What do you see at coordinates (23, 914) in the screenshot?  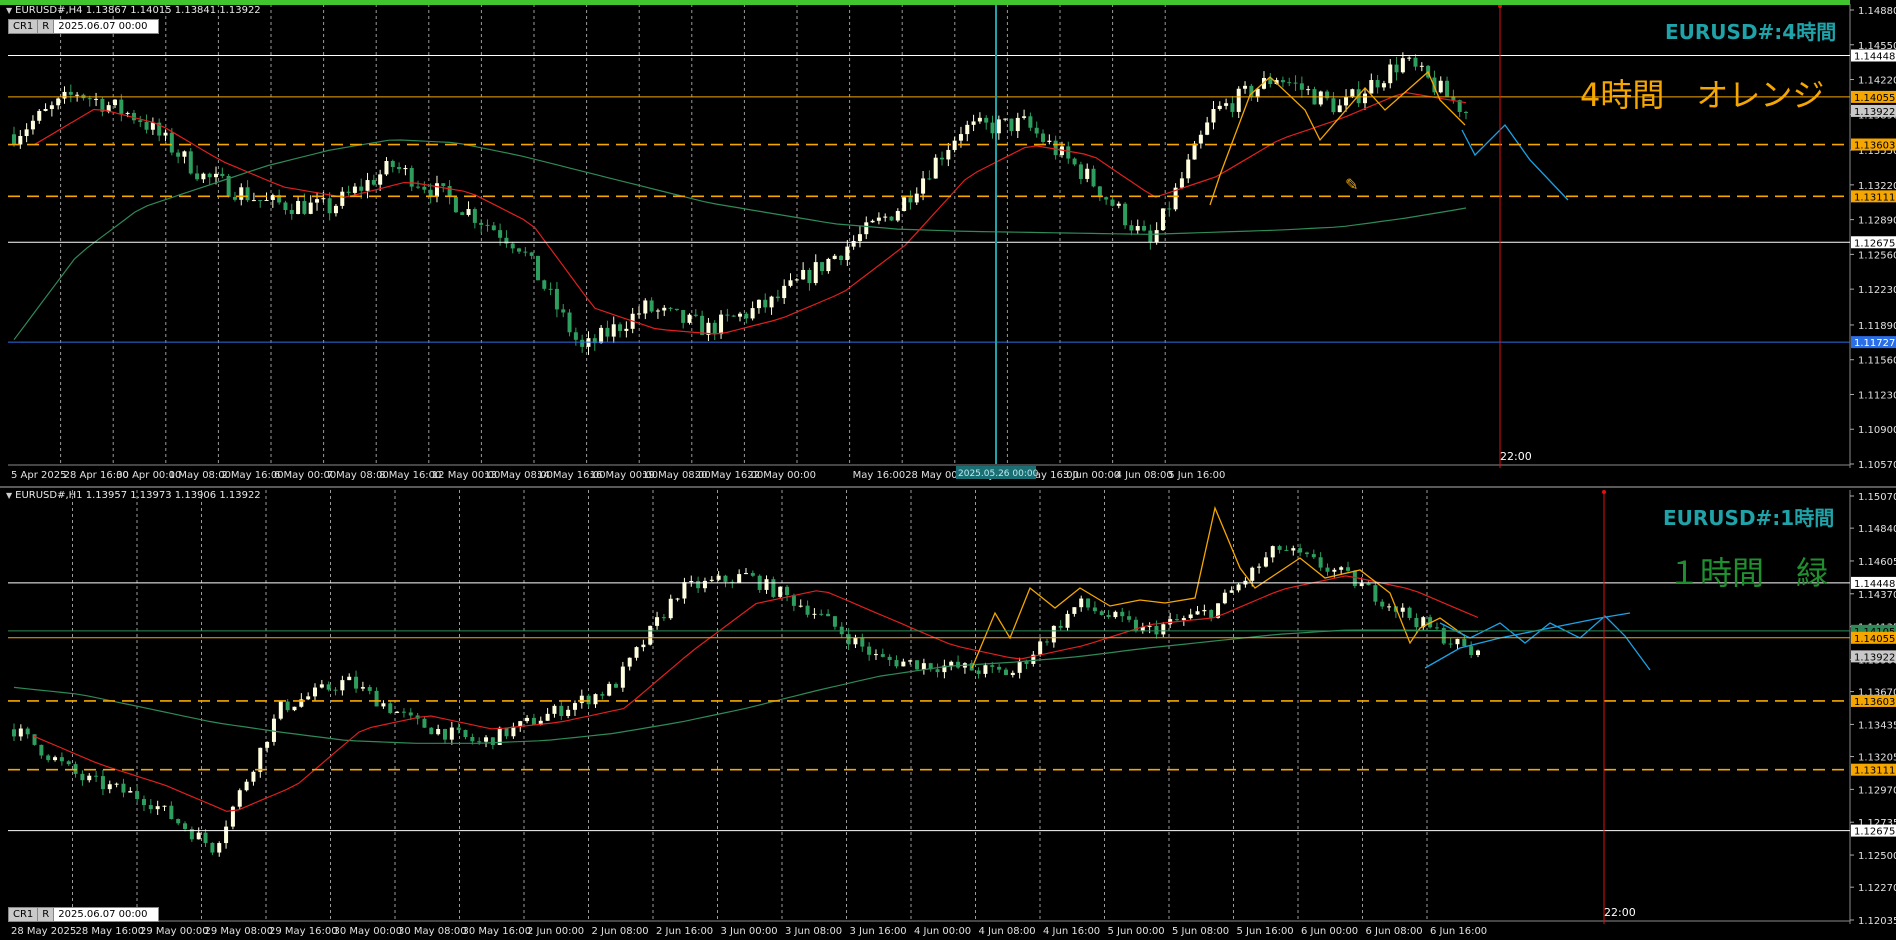 I see `h1-cr1-button: CR1` at bounding box center [23, 914].